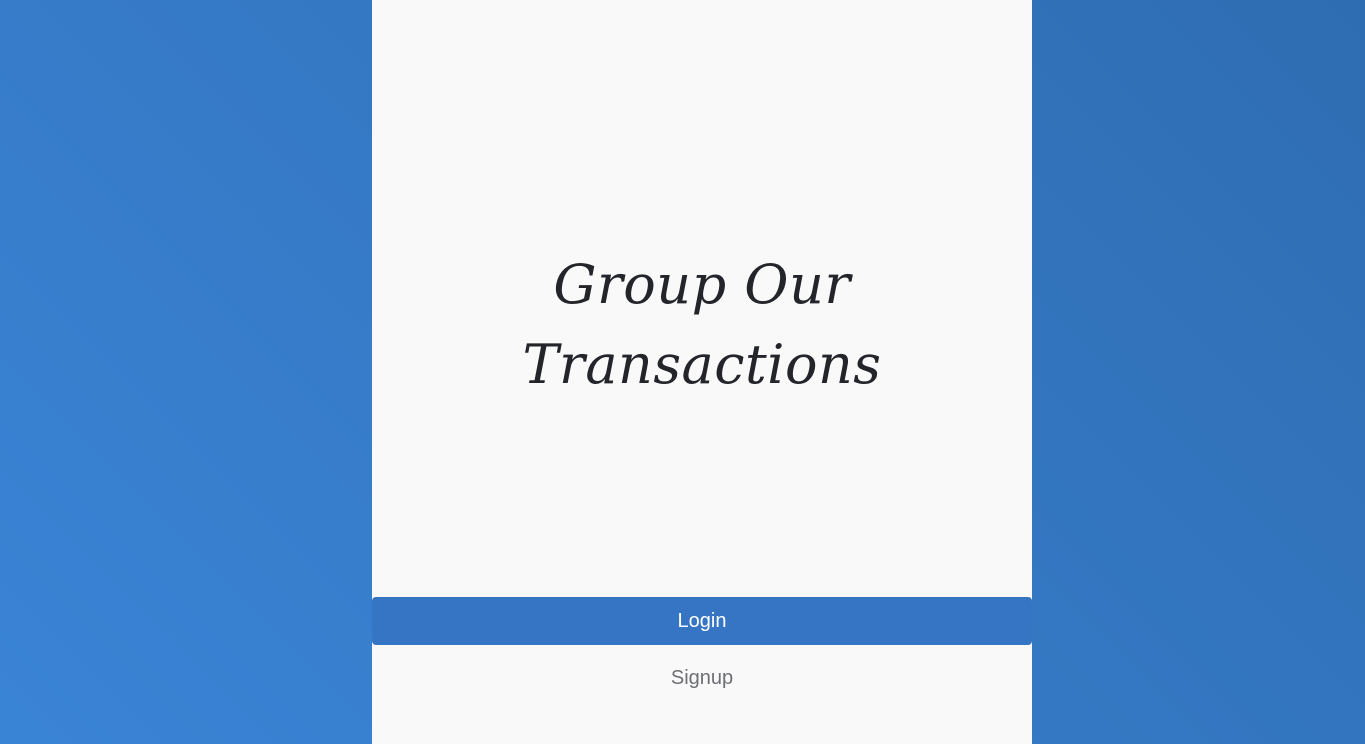 Image resolution: width=1365 pixels, height=744 pixels. I want to click on app-title: Group Our Transactions, so click(702, 324).